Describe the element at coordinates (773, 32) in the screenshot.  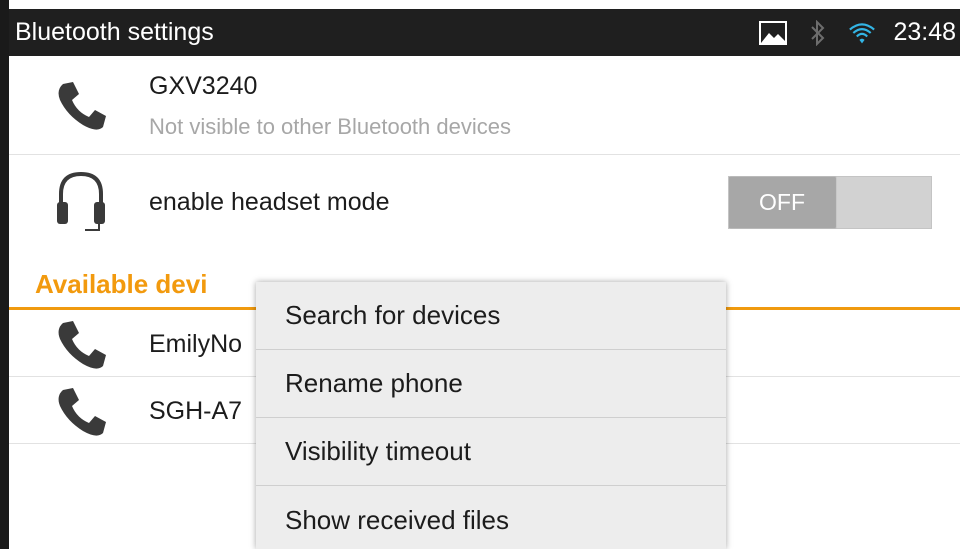
I see `picture-icon` at that location.